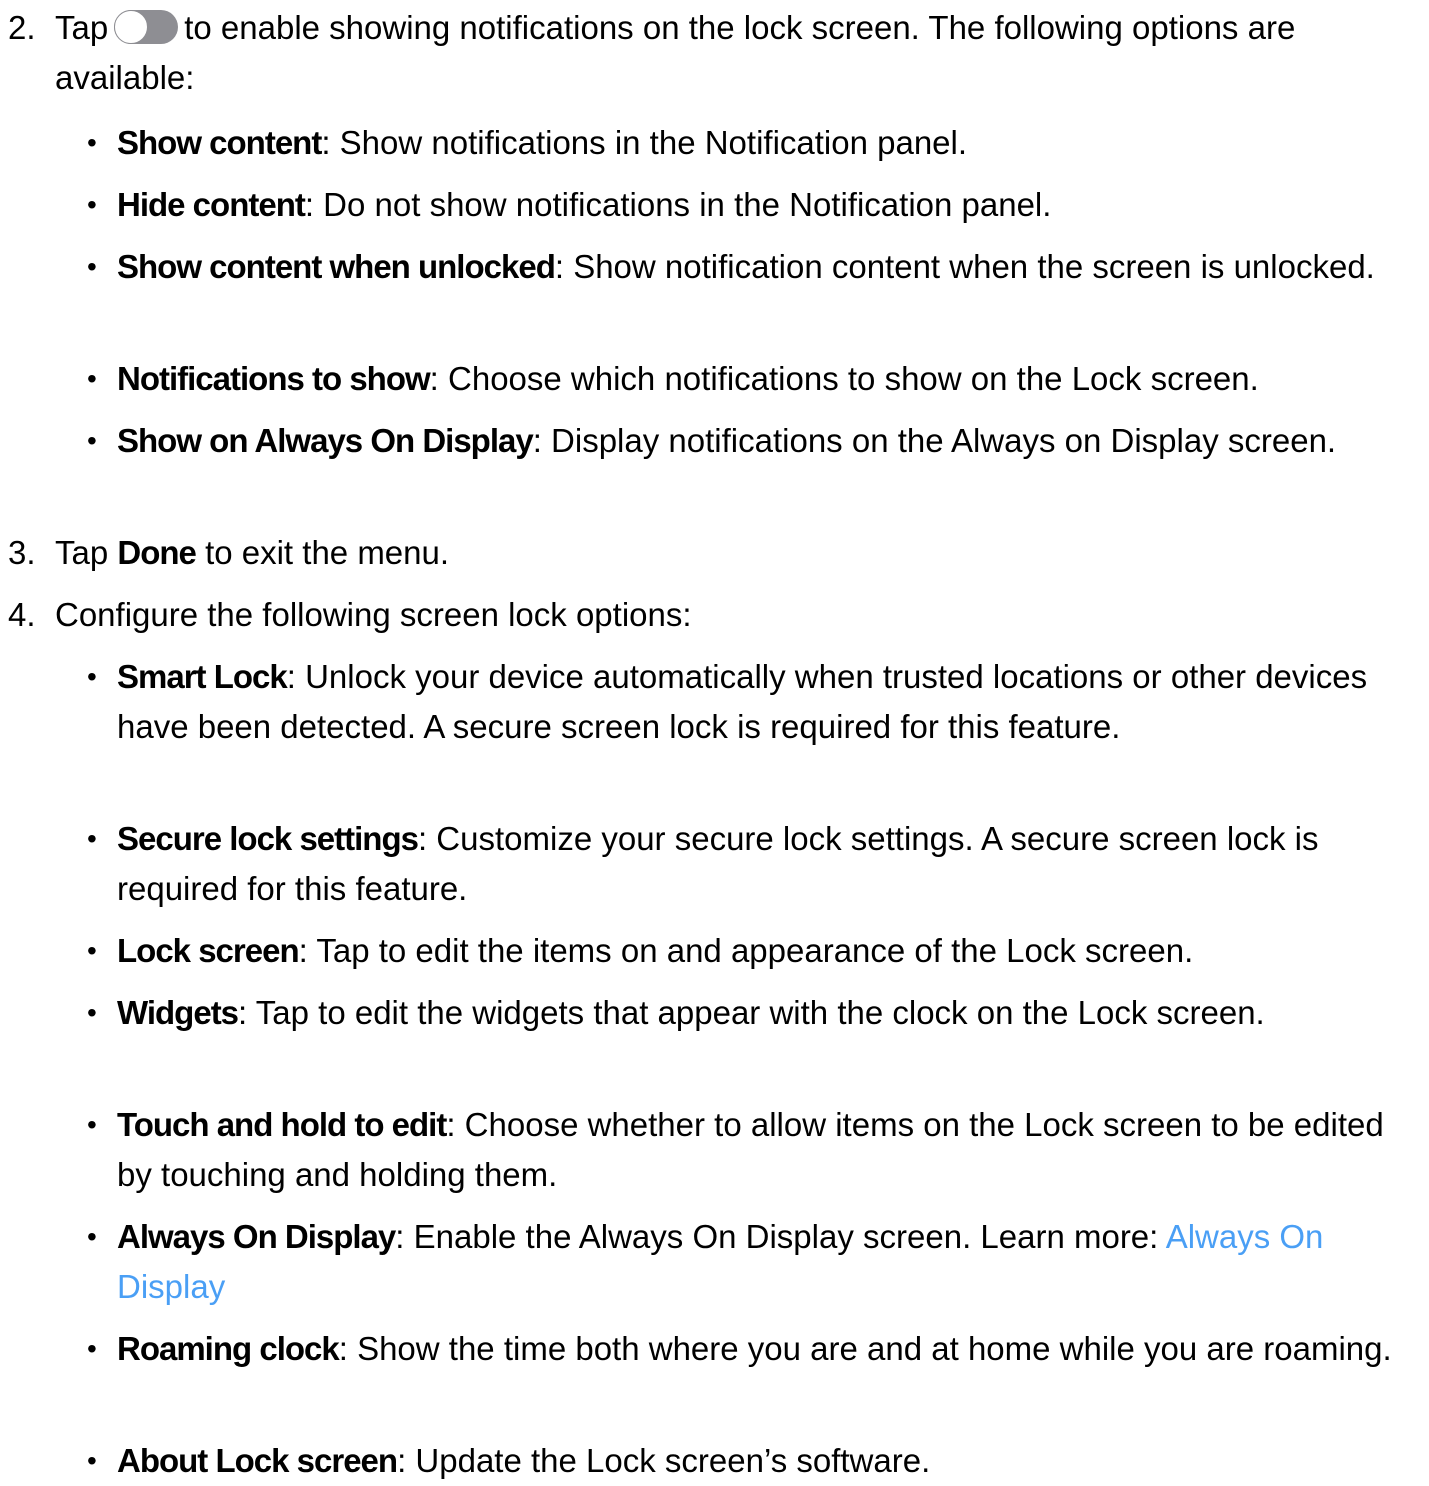 The width and height of the screenshot is (1429, 1486). What do you see at coordinates (664, 1460) in the screenshot?
I see `item-desc: : Update the Lock screen’s software.` at bounding box center [664, 1460].